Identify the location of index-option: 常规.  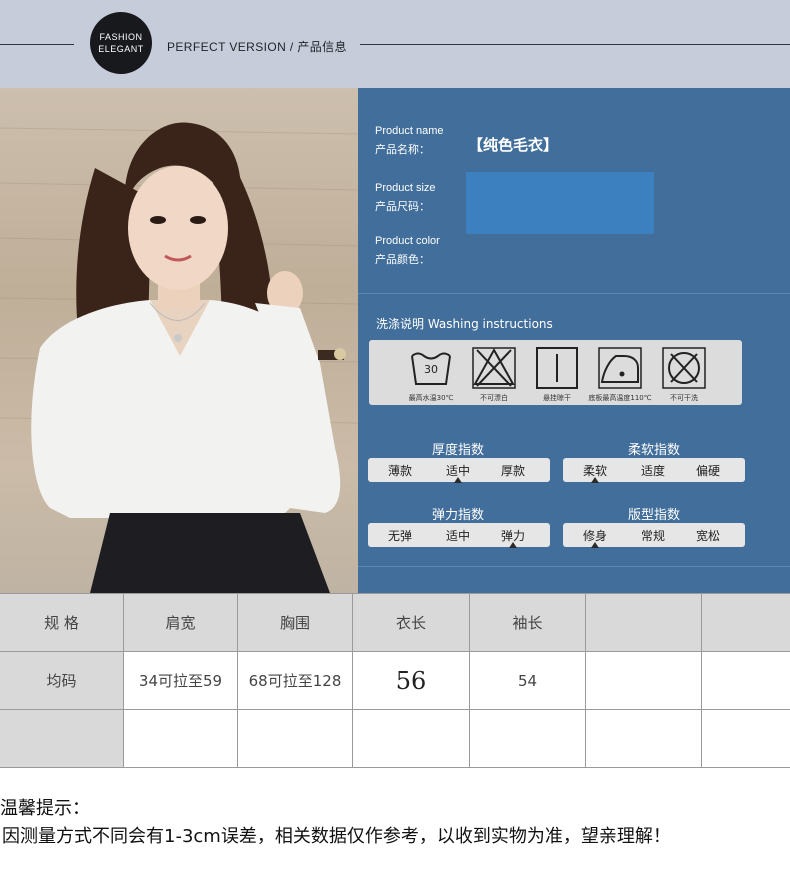
(653, 536).